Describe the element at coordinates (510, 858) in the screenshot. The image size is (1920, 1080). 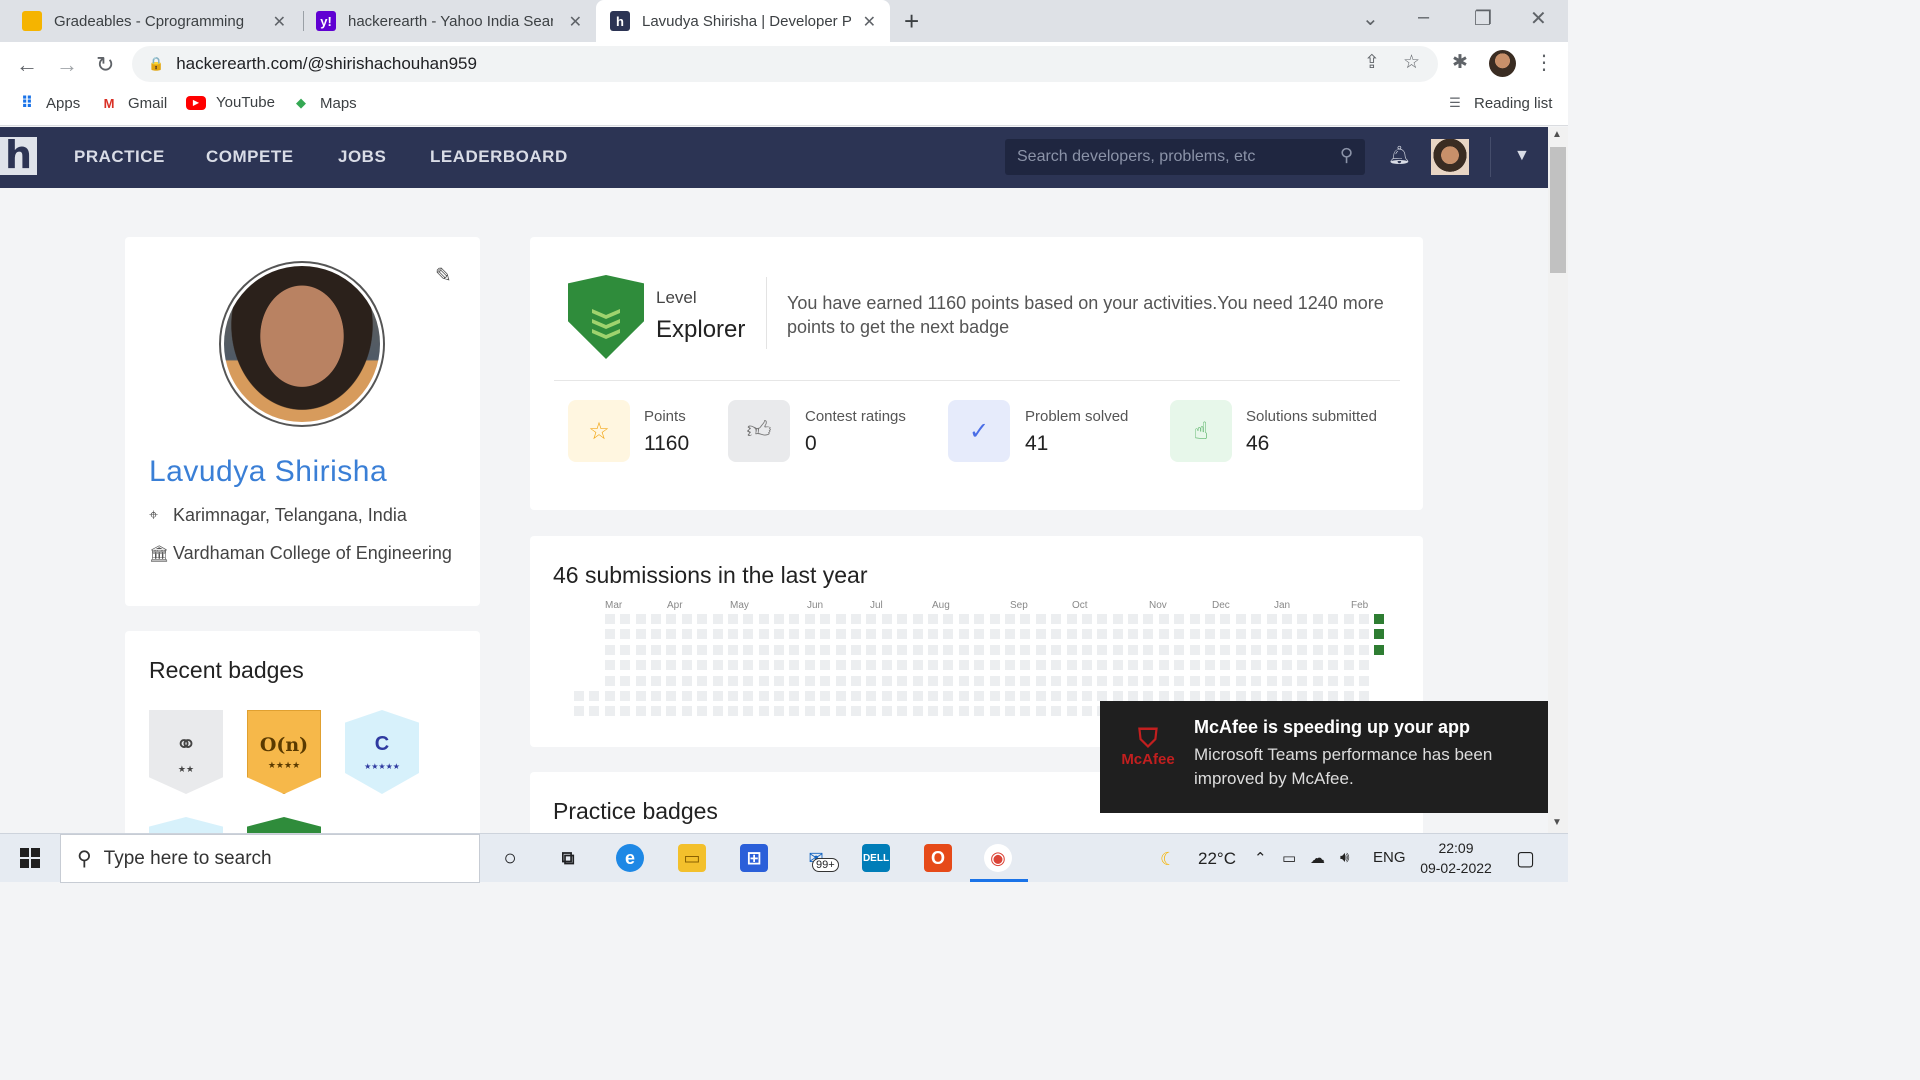
I see `cortana-icon: ○` at that location.